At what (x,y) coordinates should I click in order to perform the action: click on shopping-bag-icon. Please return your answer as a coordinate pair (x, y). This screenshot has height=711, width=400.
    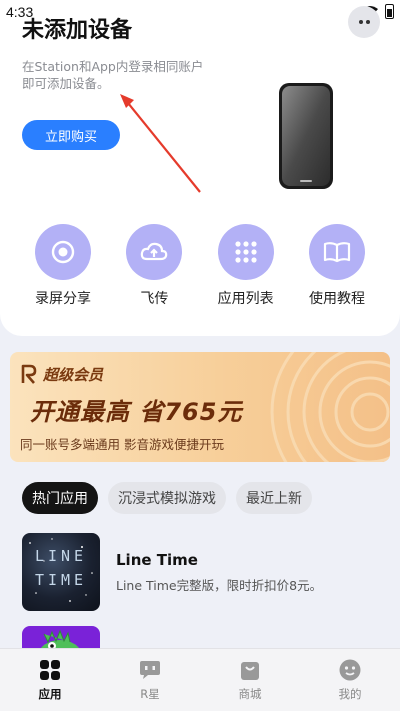
    Looking at the image, I should click on (250, 671).